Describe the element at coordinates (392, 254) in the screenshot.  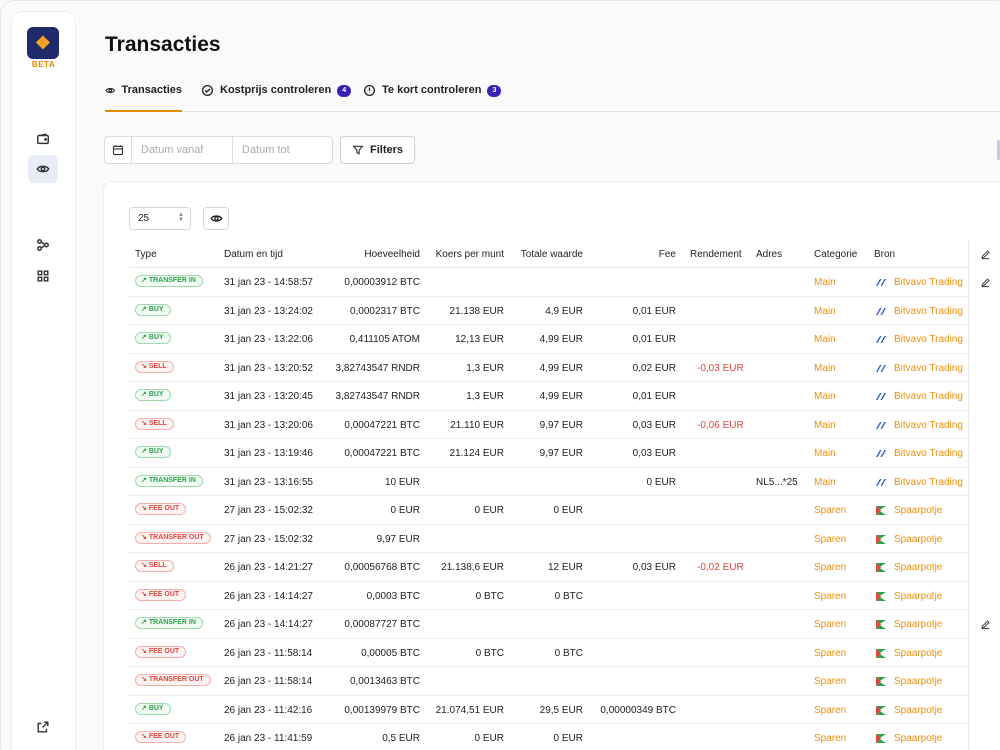
I see `col-quantity: Hoeveelheid` at that location.